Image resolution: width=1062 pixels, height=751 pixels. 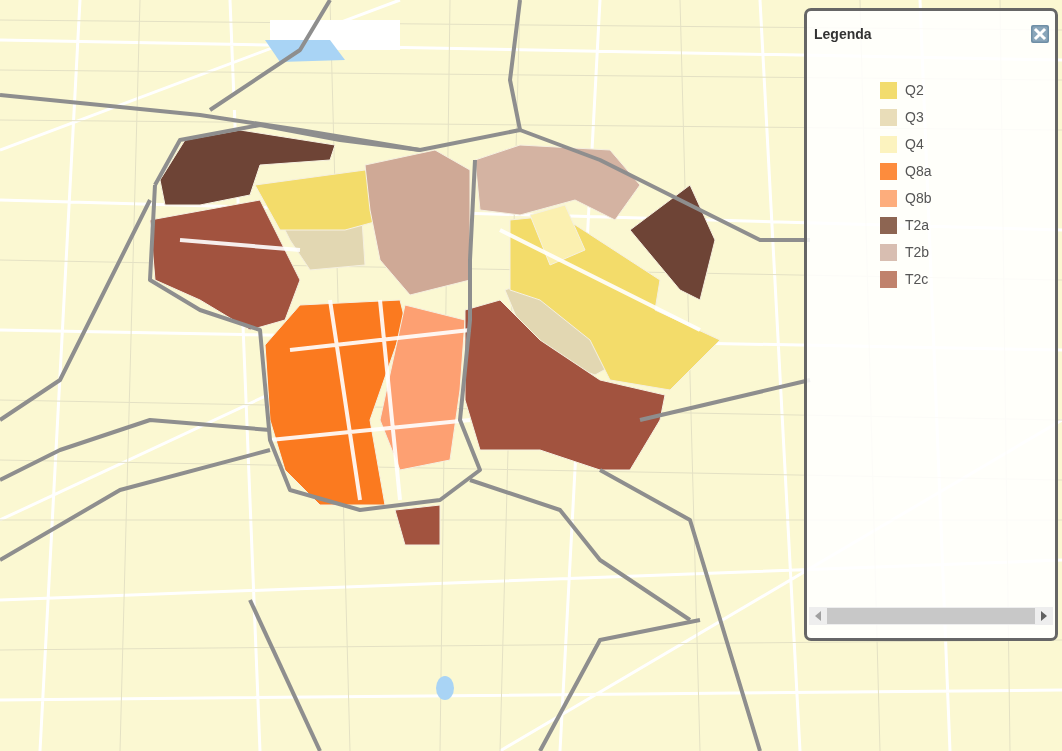 I want to click on close-icon, so click(x=1040, y=34).